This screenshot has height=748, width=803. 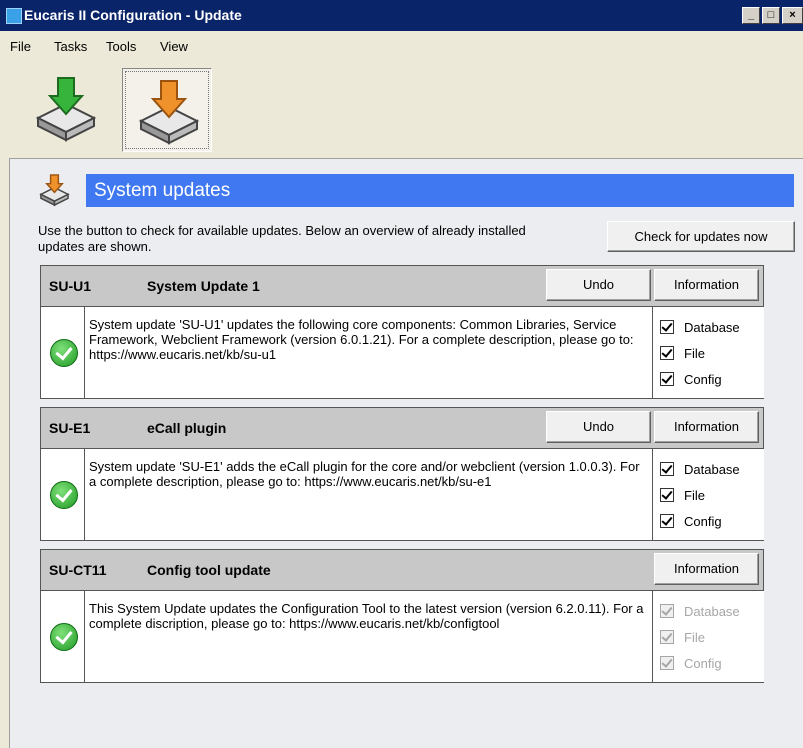 I want to click on toolbar, so click(x=401, y=109).